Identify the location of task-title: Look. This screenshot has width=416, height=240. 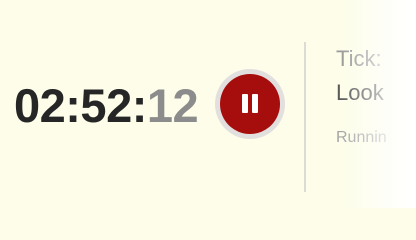
(360, 92).